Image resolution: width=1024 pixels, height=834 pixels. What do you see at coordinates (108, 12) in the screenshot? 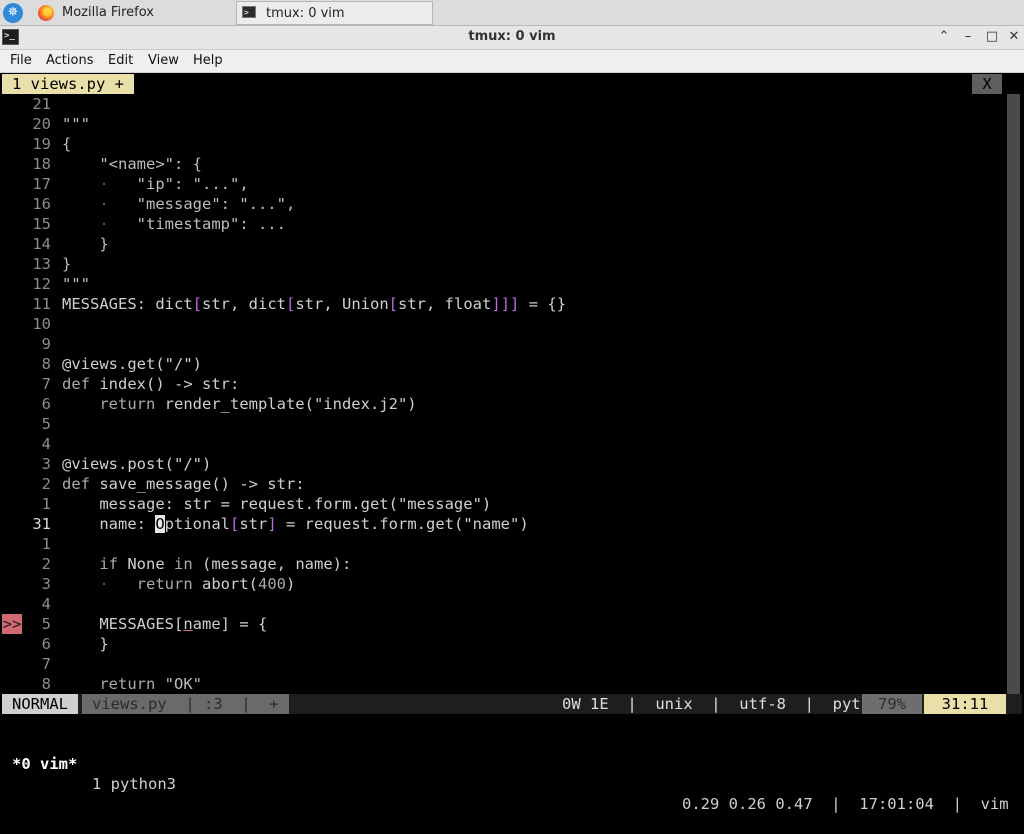
I see `taskbar-item-label: Mozilla Firefox` at bounding box center [108, 12].